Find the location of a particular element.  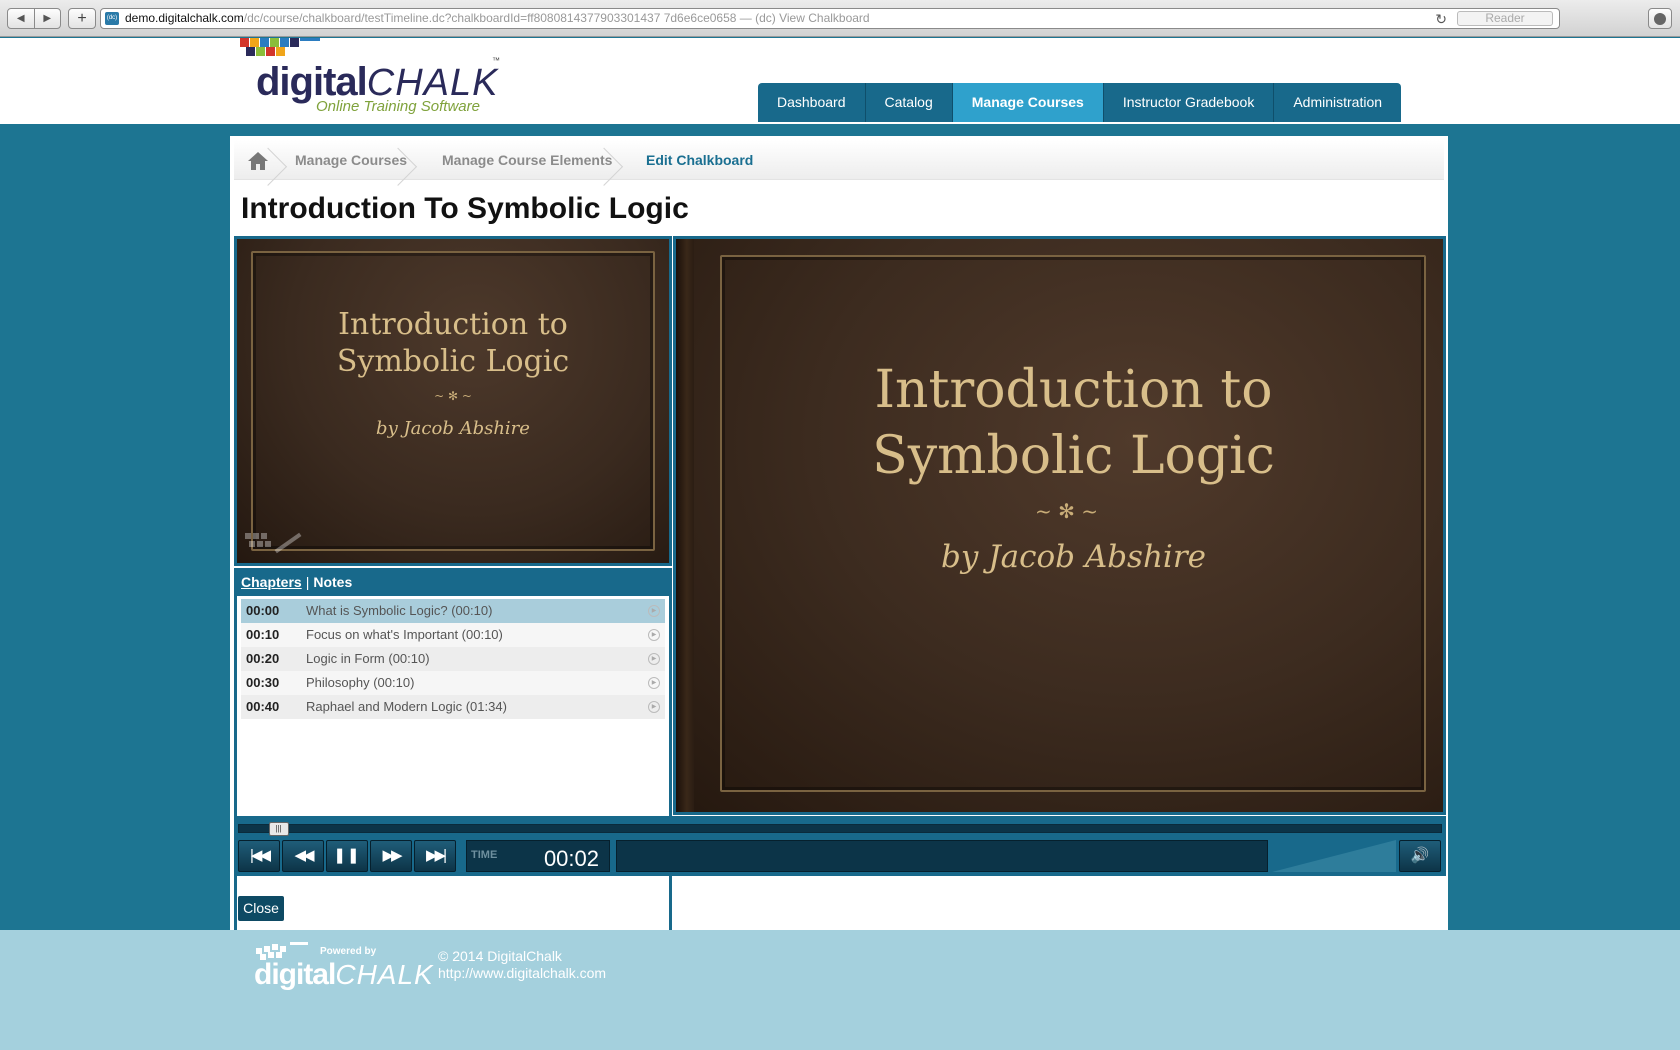

copyright-text: © 2014 DigitalChalk is located at coordinates (500, 956).